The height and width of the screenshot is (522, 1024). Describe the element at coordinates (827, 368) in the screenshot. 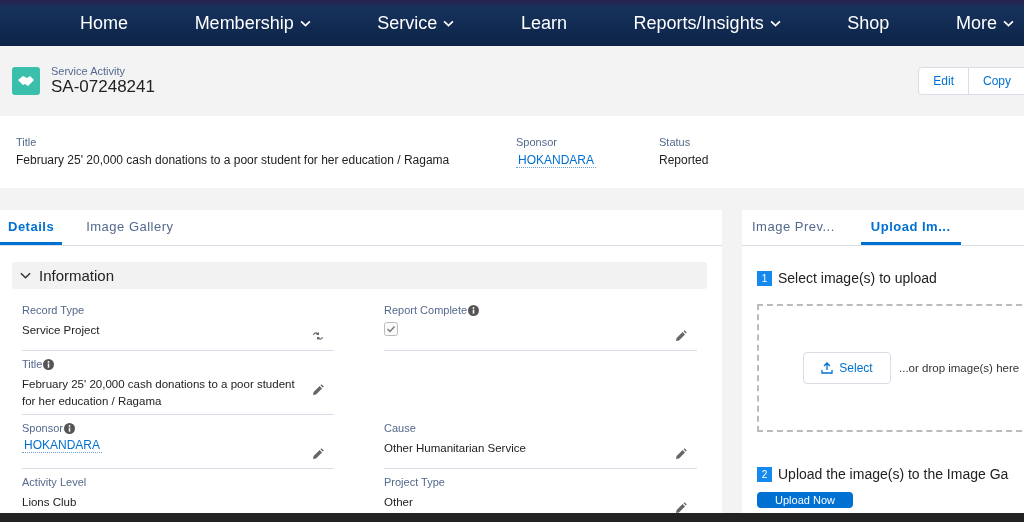

I see `upload-icon` at that location.